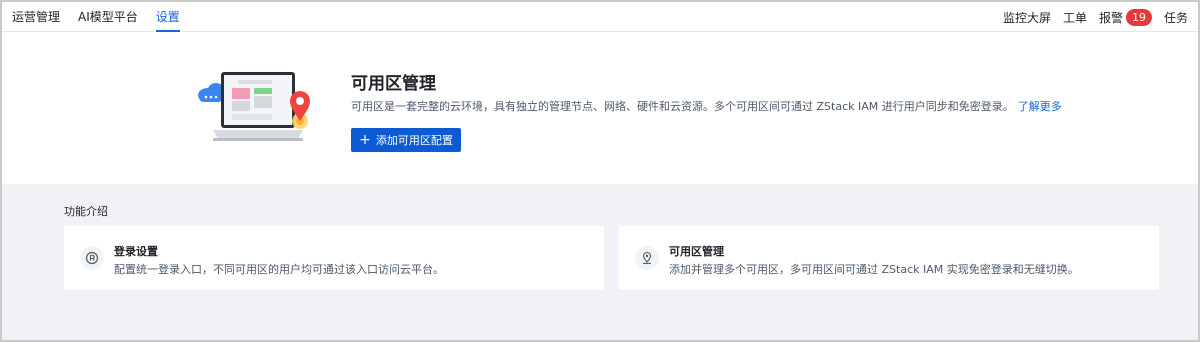 The width and height of the screenshot is (1200, 342). I want to click on card-title: 登录设置, so click(136, 251).